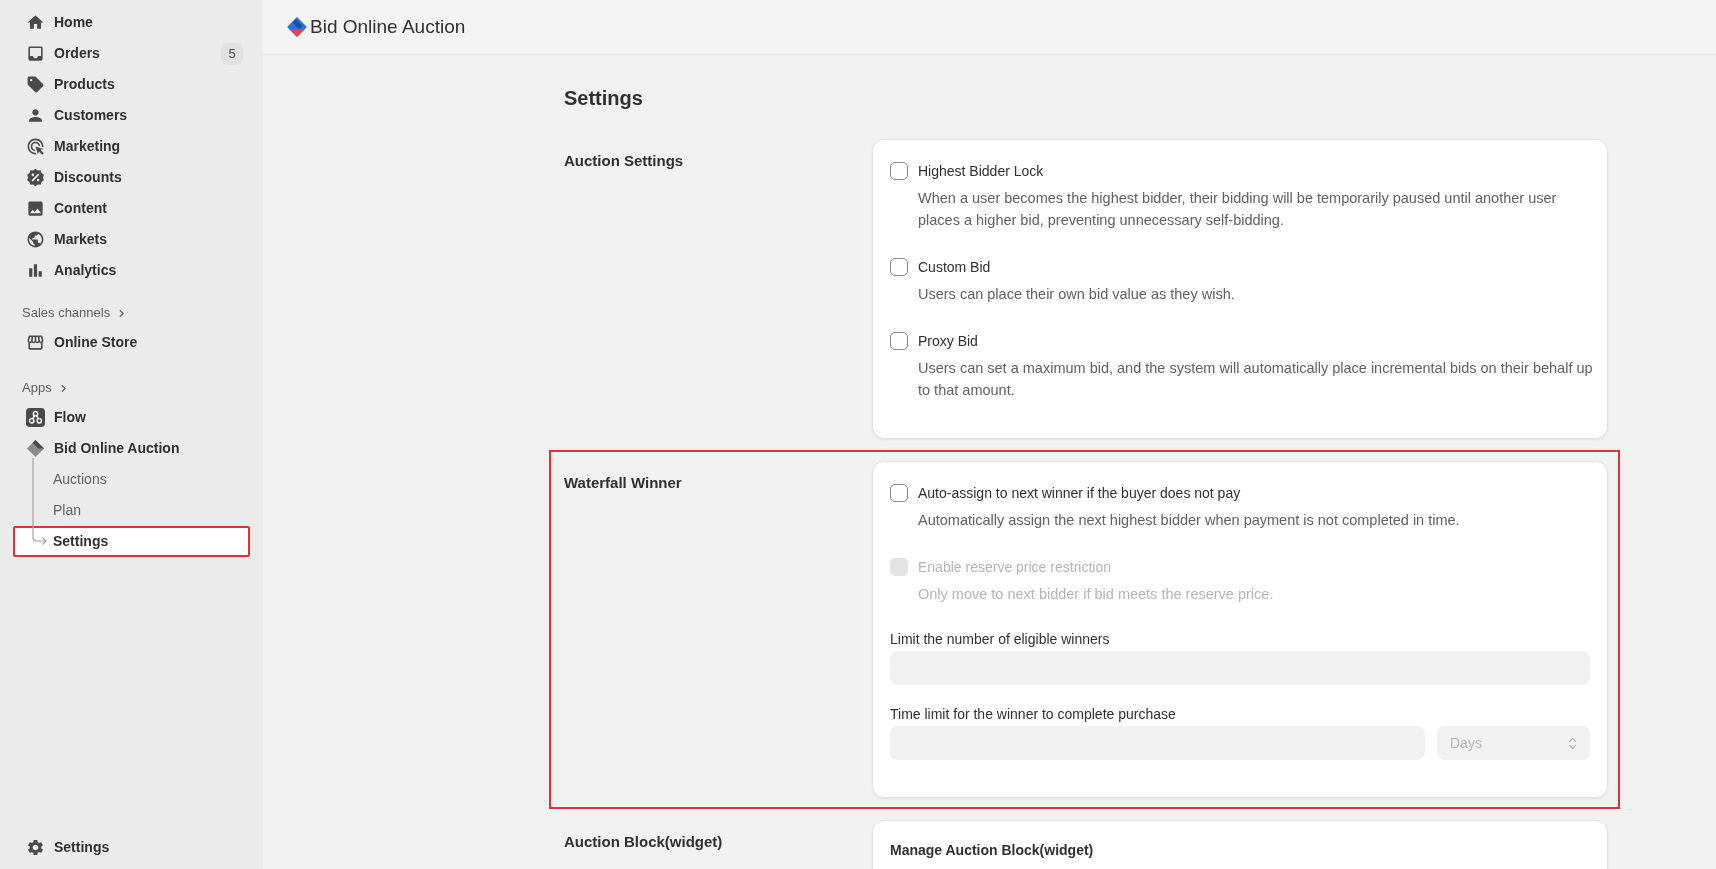 This screenshot has height=869, width=1716. What do you see at coordinates (35, 115) in the screenshot?
I see `person-icon` at bounding box center [35, 115].